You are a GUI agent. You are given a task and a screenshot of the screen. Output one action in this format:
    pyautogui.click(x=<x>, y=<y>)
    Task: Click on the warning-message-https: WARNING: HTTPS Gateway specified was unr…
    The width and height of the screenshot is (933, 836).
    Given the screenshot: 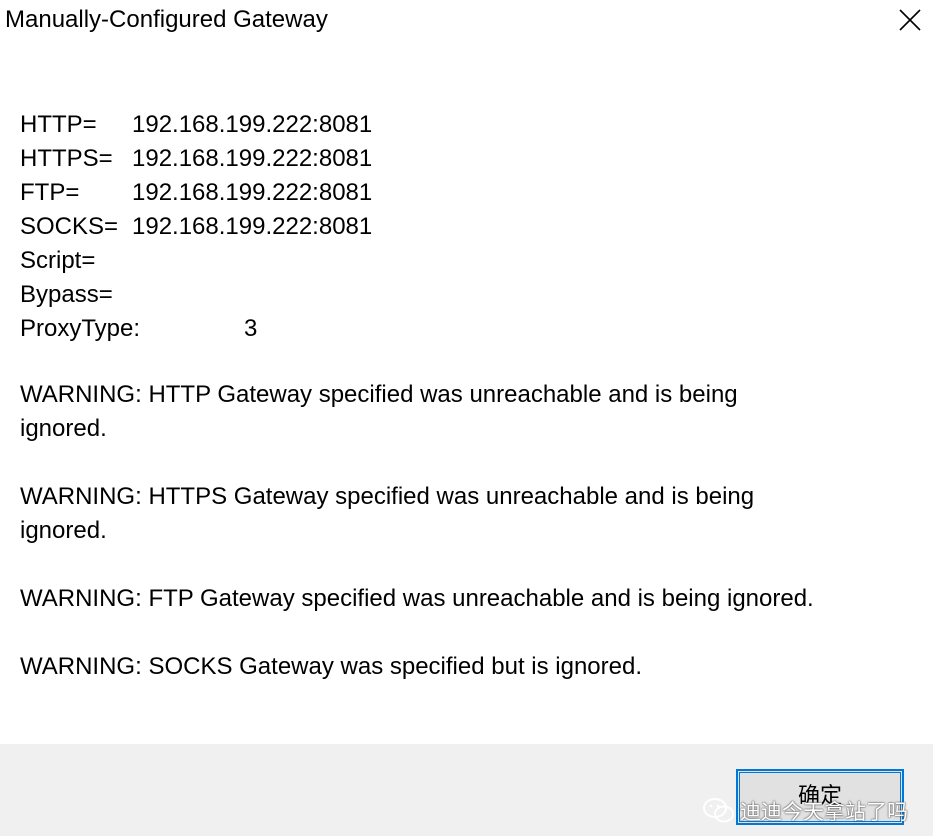 What is the action you would take?
    pyautogui.click(x=387, y=513)
    